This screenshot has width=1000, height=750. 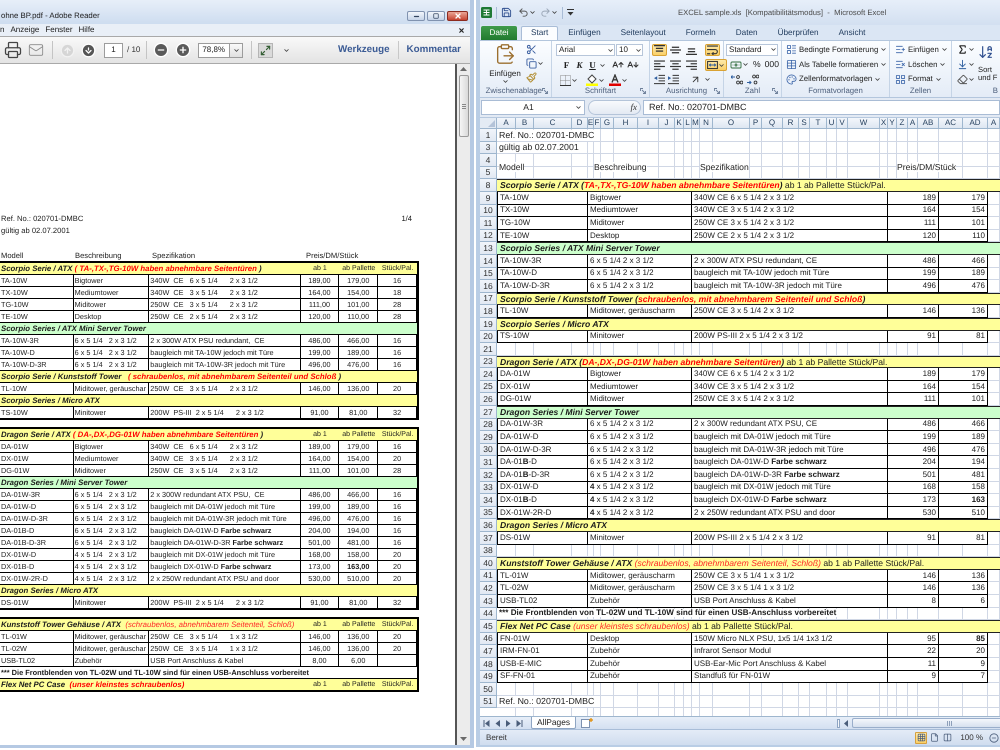 What do you see at coordinates (488, 148) in the screenshot?
I see `row-number: 3` at bounding box center [488, 148].